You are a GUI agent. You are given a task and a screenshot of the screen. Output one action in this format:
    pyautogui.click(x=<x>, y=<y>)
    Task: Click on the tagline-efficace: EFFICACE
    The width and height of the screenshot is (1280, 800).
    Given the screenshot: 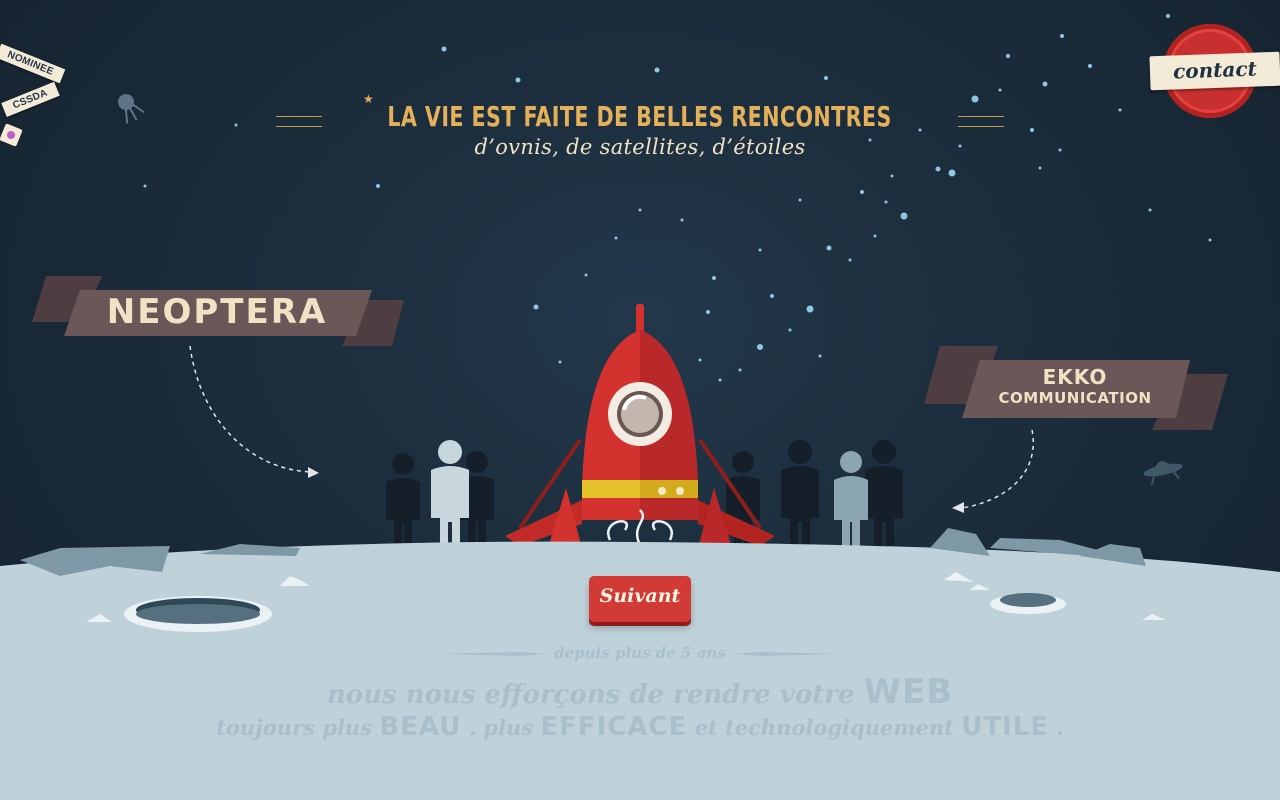 What is the action you would take?
    pyautogui.click(x=614, y=727)
    